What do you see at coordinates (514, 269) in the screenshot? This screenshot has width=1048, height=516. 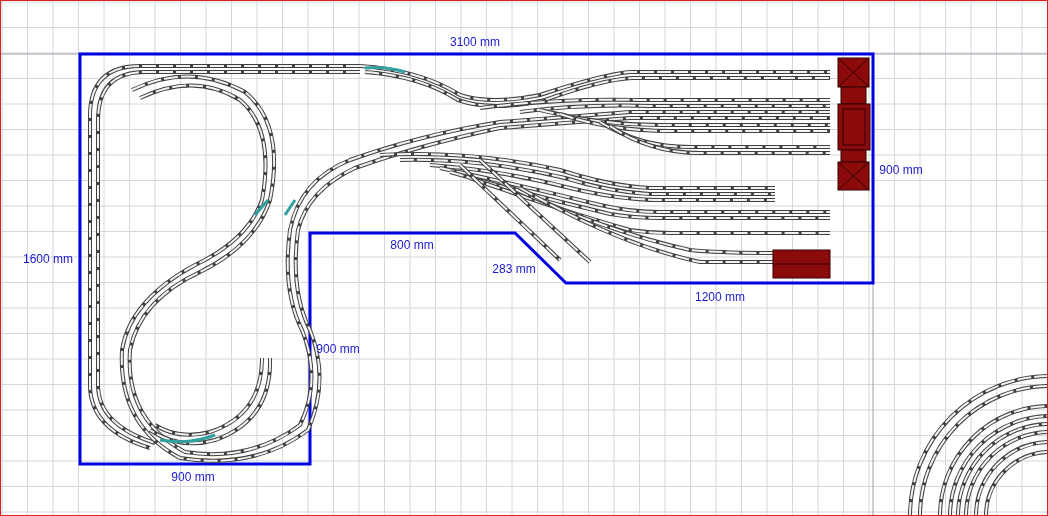 I see `dimension-label: 283 mm` at bounding box center [514, 269].